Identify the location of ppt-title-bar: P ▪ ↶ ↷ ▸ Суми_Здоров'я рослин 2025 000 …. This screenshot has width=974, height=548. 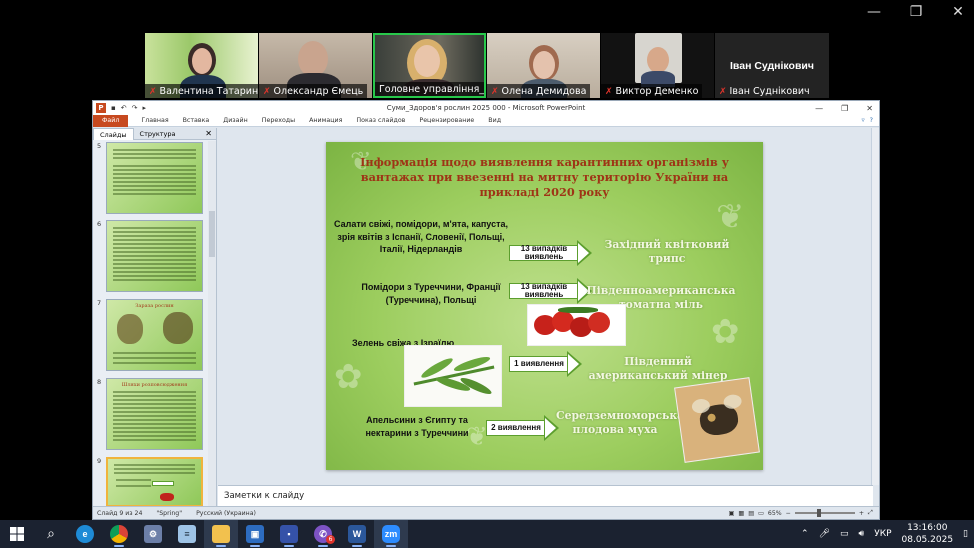
(486, 108).